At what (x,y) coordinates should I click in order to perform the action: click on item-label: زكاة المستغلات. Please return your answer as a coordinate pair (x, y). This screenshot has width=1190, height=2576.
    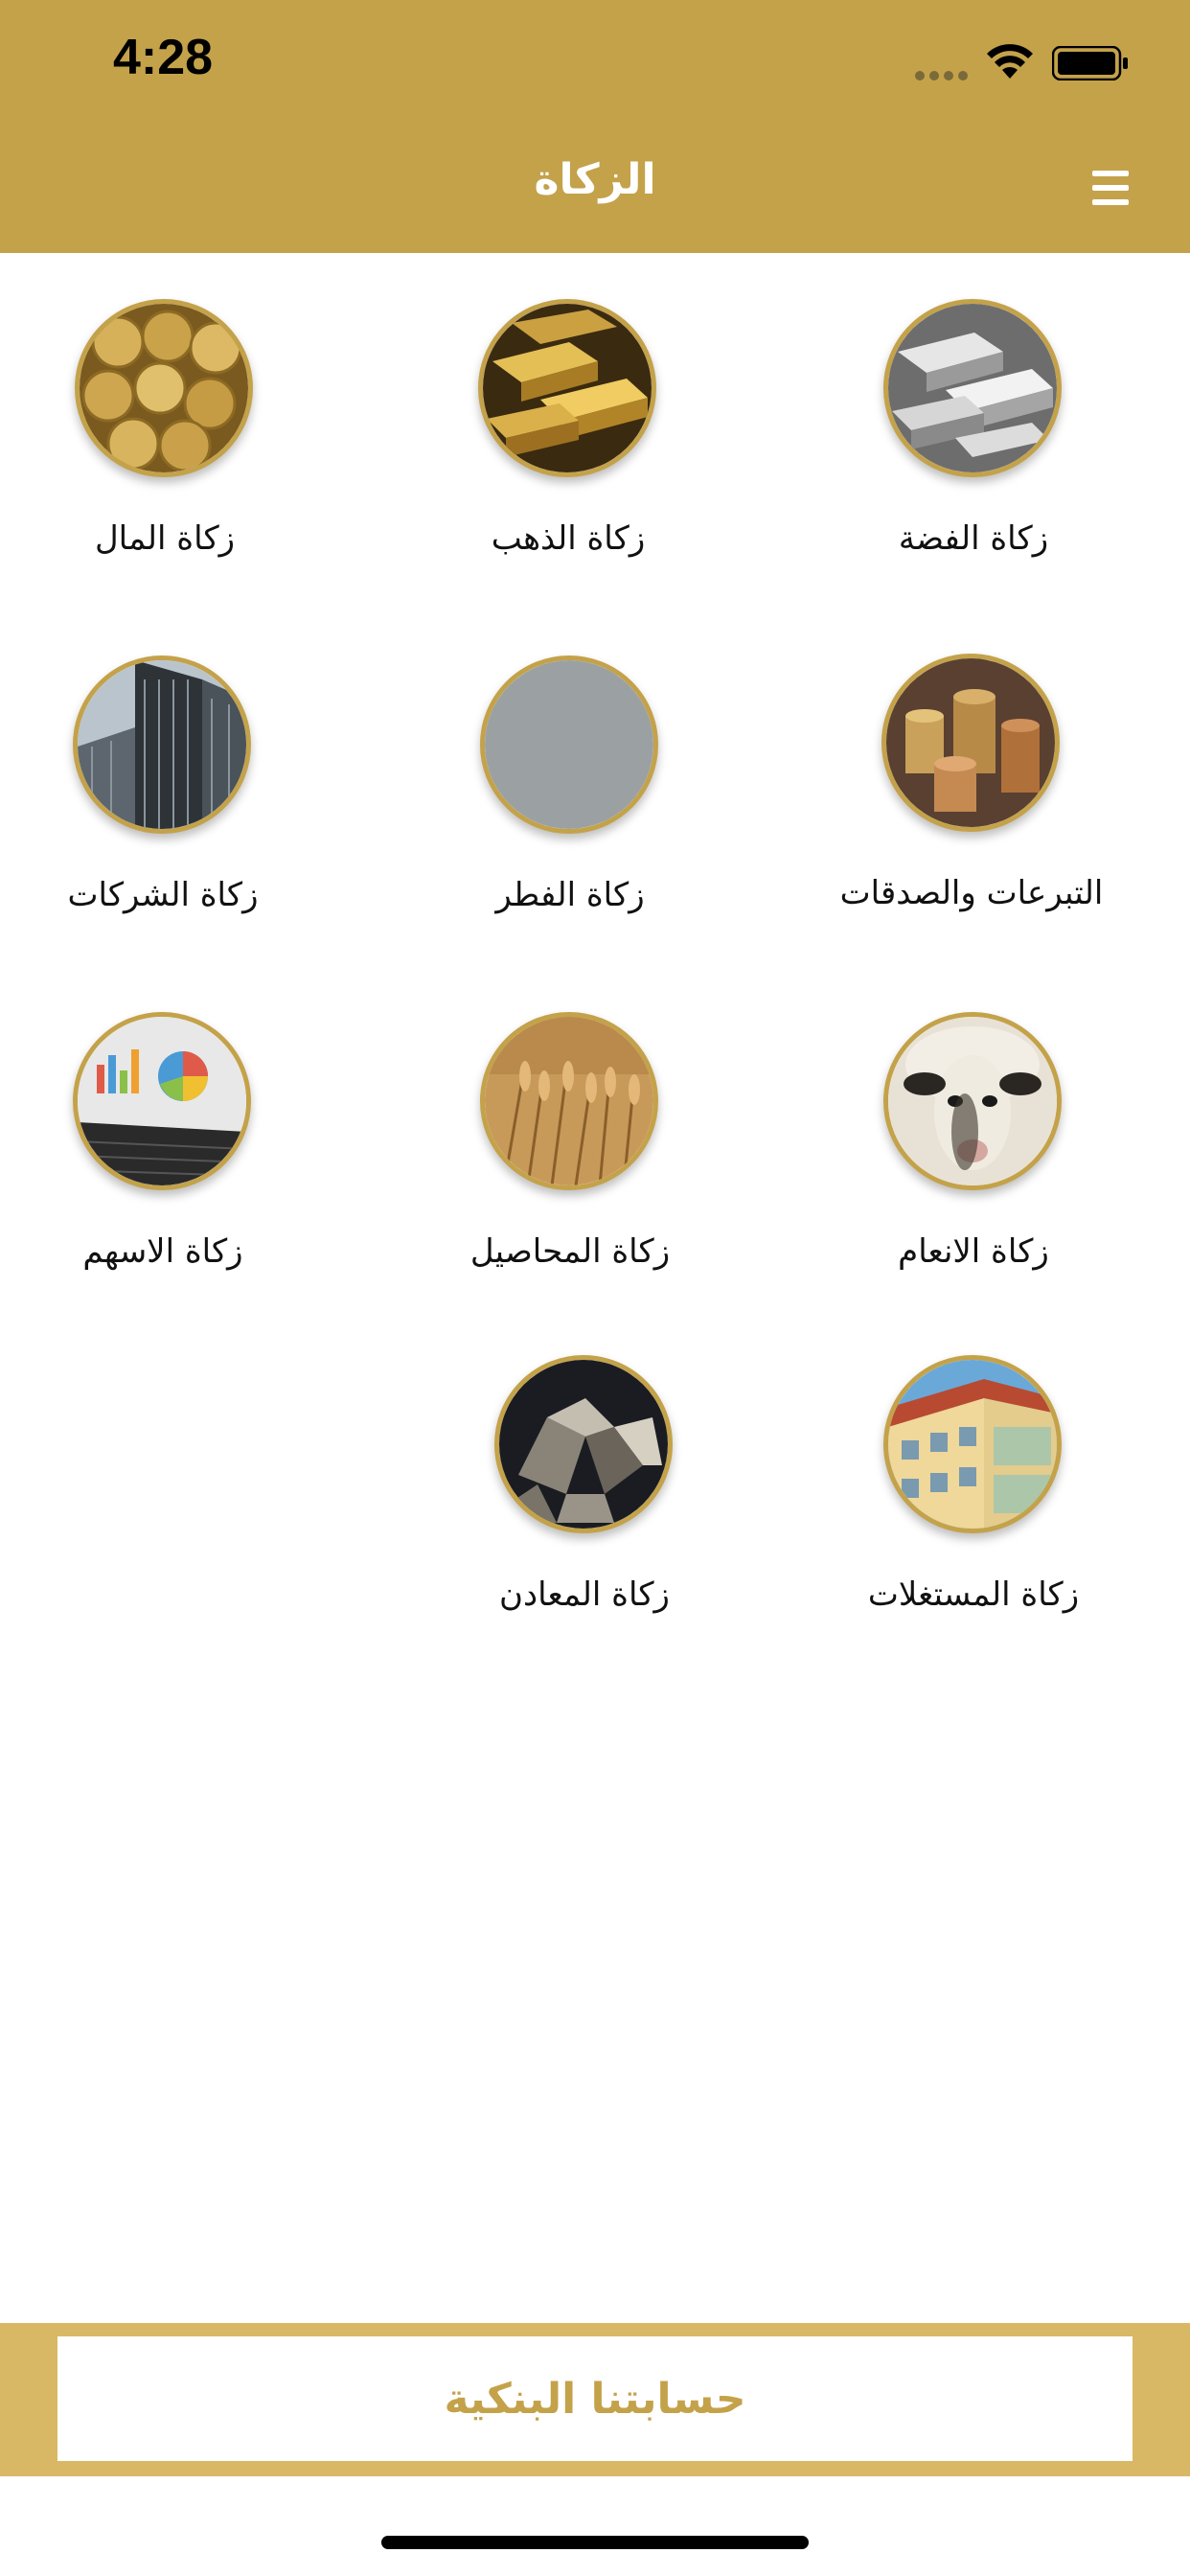
    Looking at the image, I should click on (974, 1595).